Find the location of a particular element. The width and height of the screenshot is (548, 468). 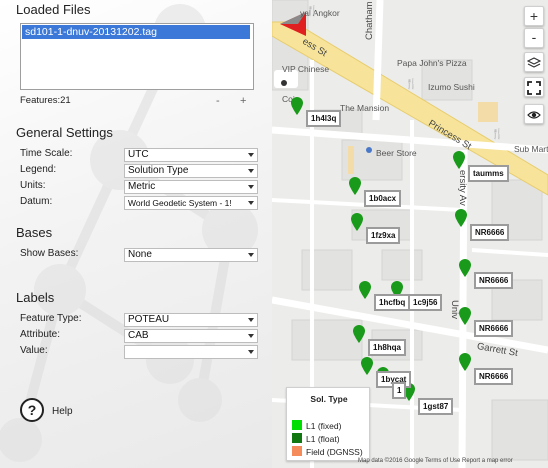

zoom-in-button: + is located at coordinates (534, 16).